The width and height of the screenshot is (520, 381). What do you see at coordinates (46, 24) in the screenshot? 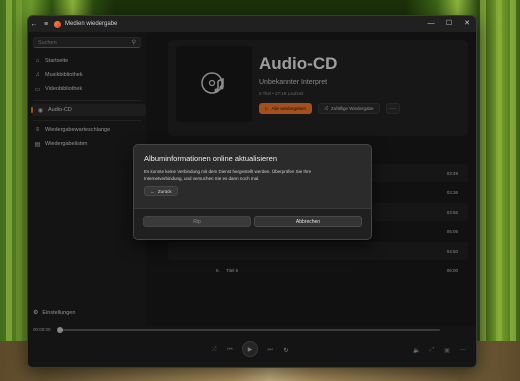
I see `hamburger-menu-icon: ≡` at bounding box center [46, 24].